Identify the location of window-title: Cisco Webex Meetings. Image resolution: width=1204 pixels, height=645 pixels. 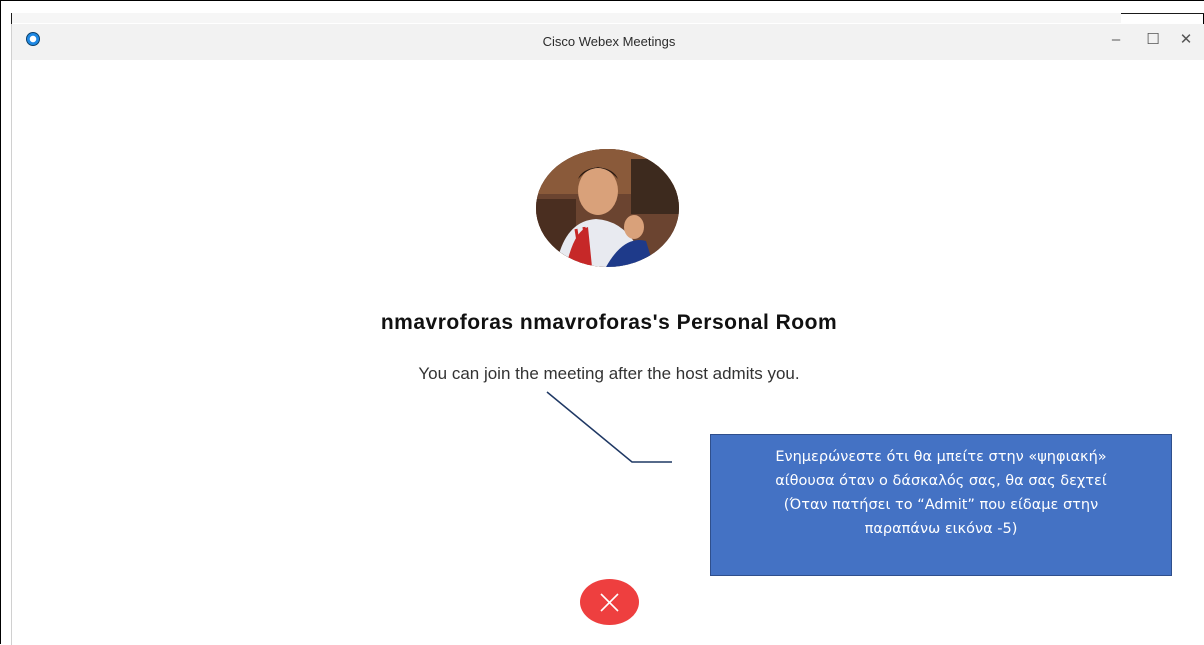
(609, 41).